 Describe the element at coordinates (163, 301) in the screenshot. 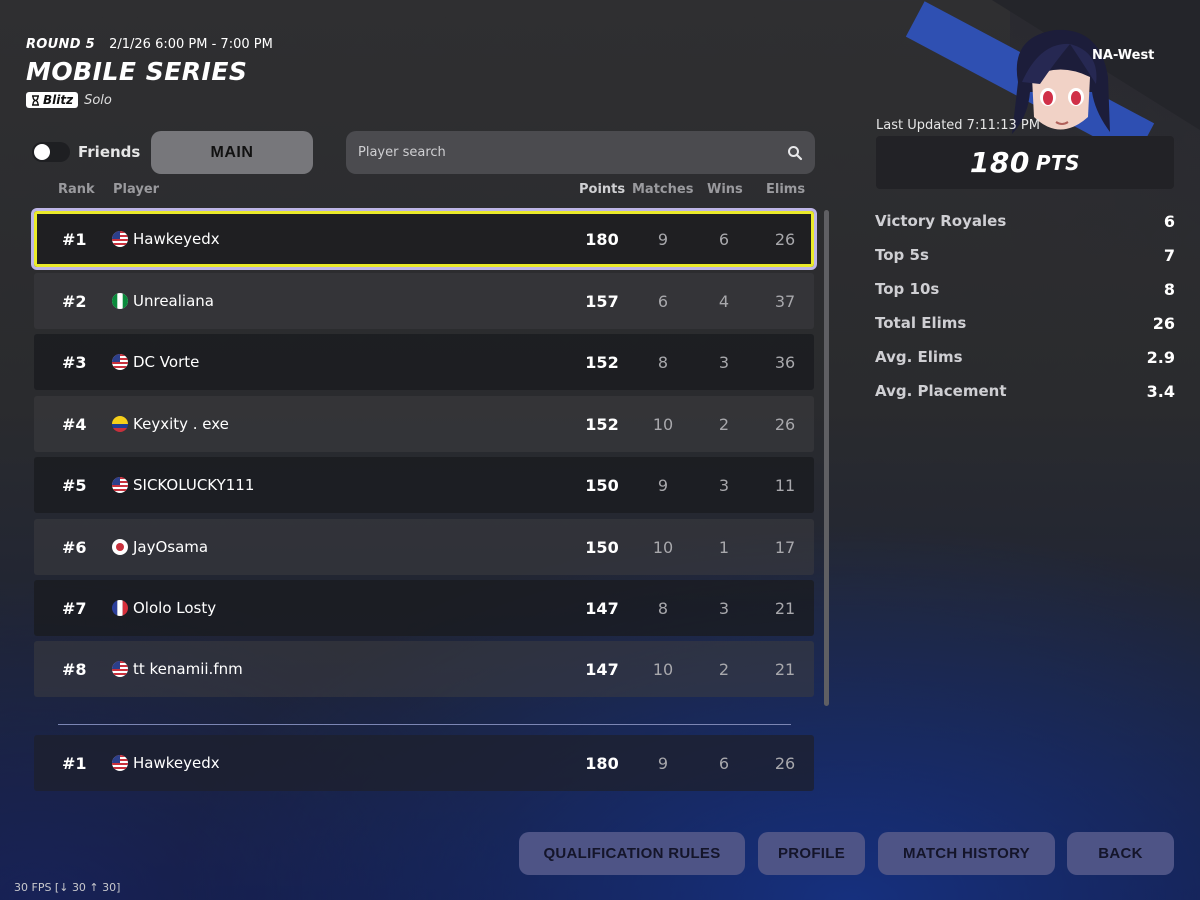

I see `row-player: Unrealiana` at that location.